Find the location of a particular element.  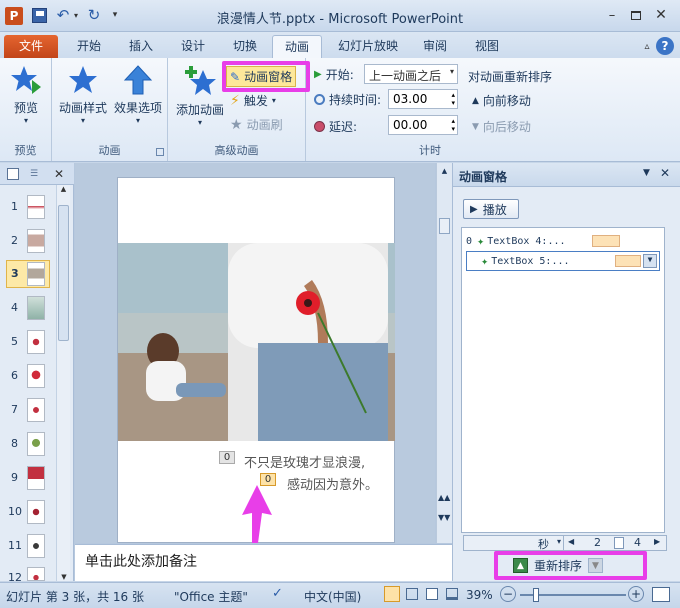

move-later-button: ▼ 向后移动 is located at coordinates (501, 126).